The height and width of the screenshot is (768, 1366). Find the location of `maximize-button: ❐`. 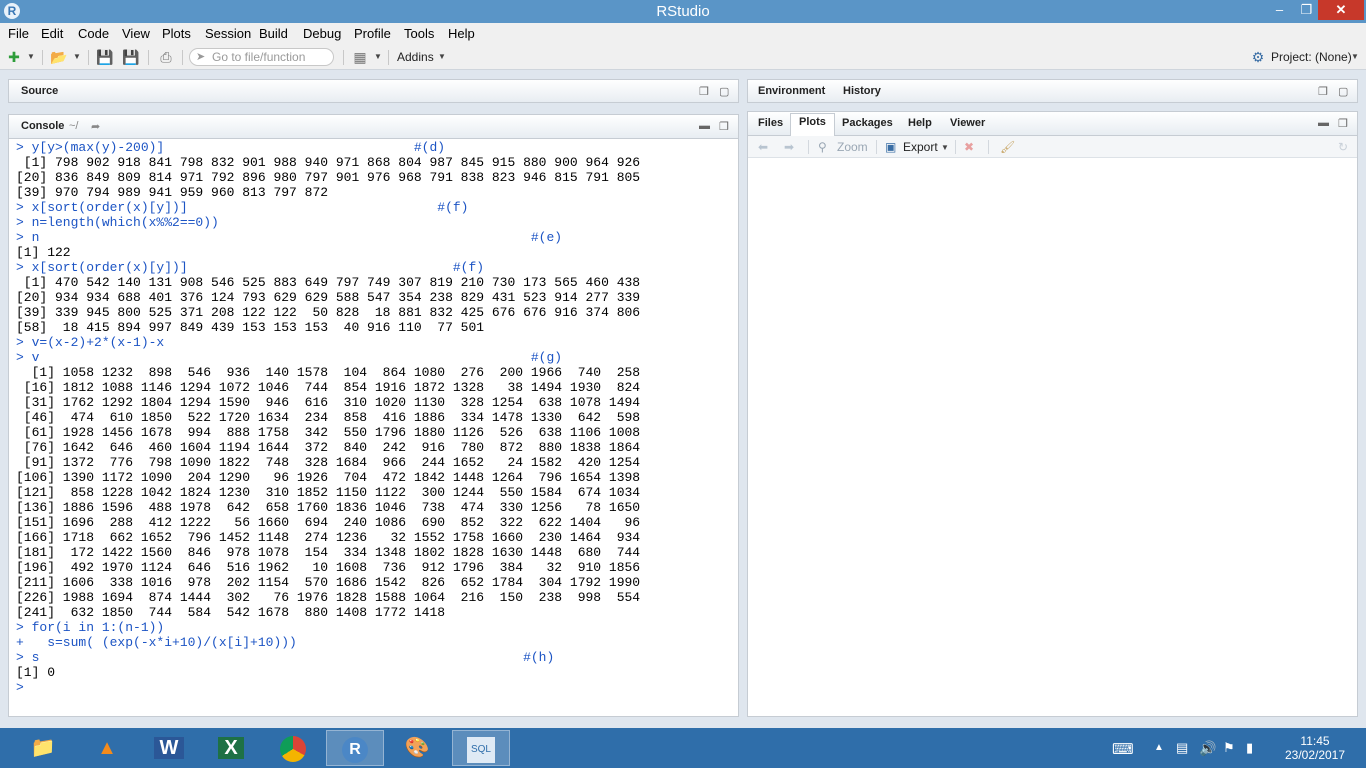

maximize-button: ❐ is located at coordinates (1306, 10).